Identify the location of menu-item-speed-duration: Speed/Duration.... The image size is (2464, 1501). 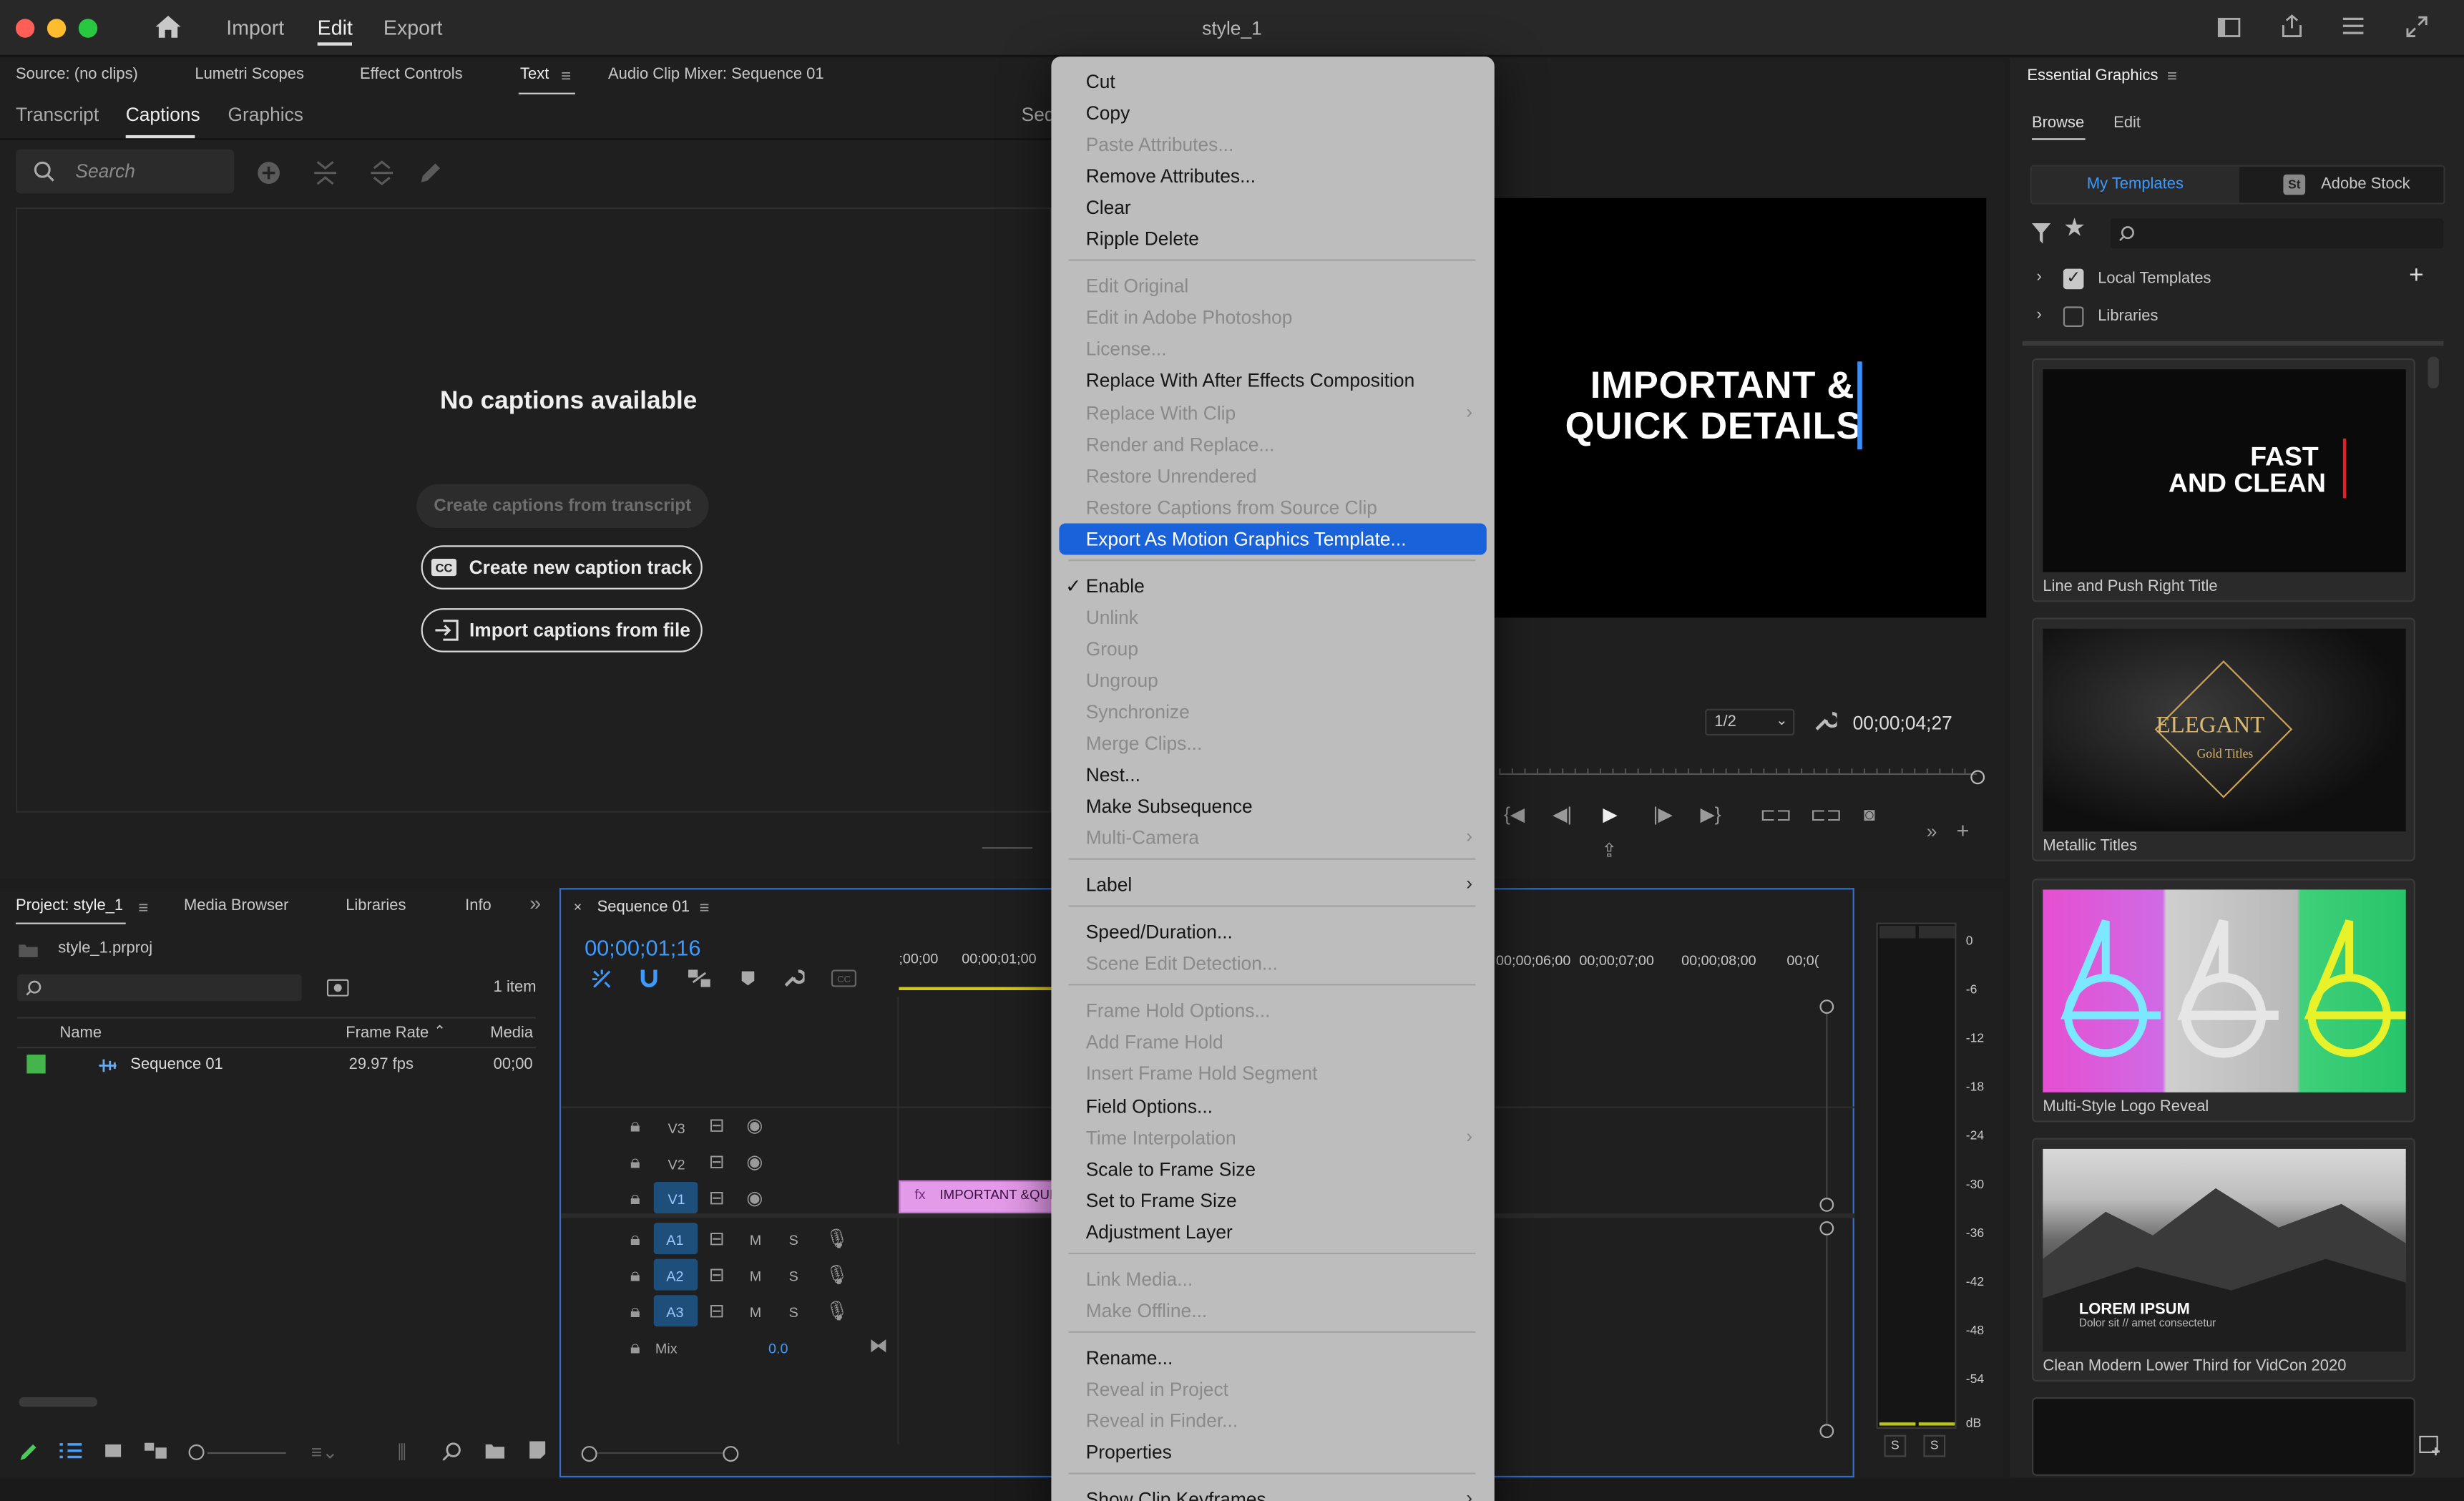
(1159, 932).